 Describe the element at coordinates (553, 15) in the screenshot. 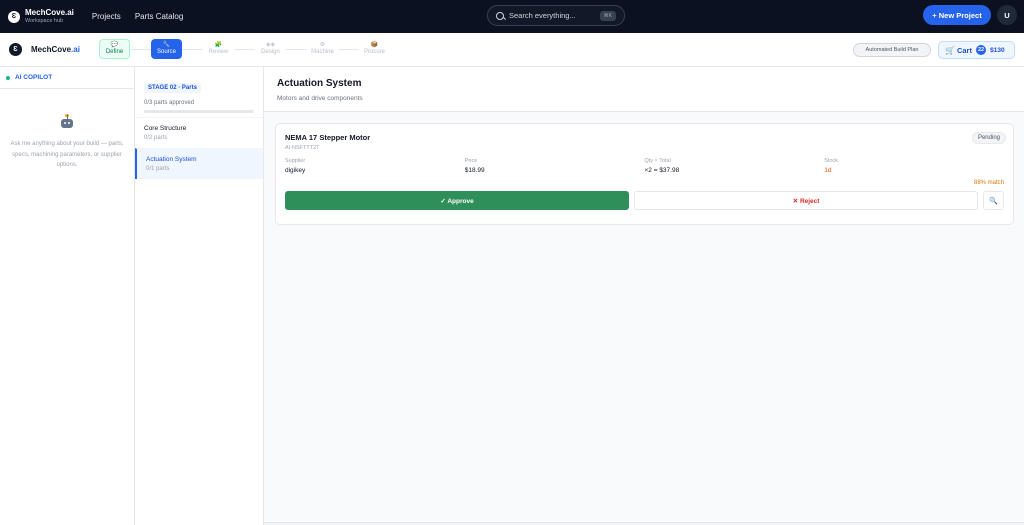

I see `search-input` at that location.